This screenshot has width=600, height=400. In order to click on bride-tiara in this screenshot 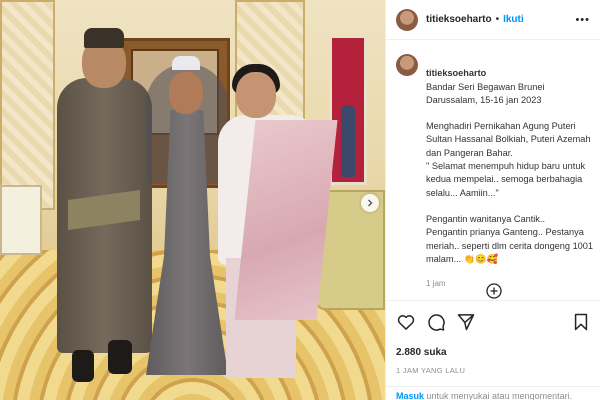, I will do `click(186, 63)`.